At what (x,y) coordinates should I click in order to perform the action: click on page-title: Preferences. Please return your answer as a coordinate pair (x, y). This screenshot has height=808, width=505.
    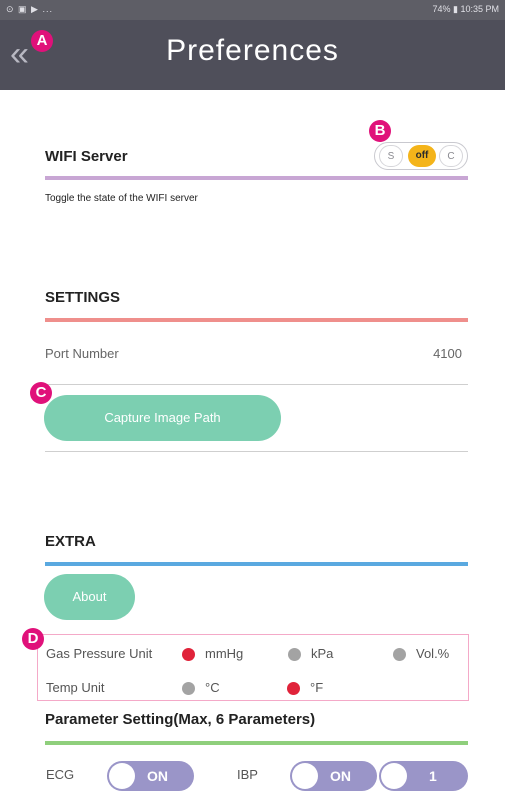
    Looking at the image, I should click on (252, 50).